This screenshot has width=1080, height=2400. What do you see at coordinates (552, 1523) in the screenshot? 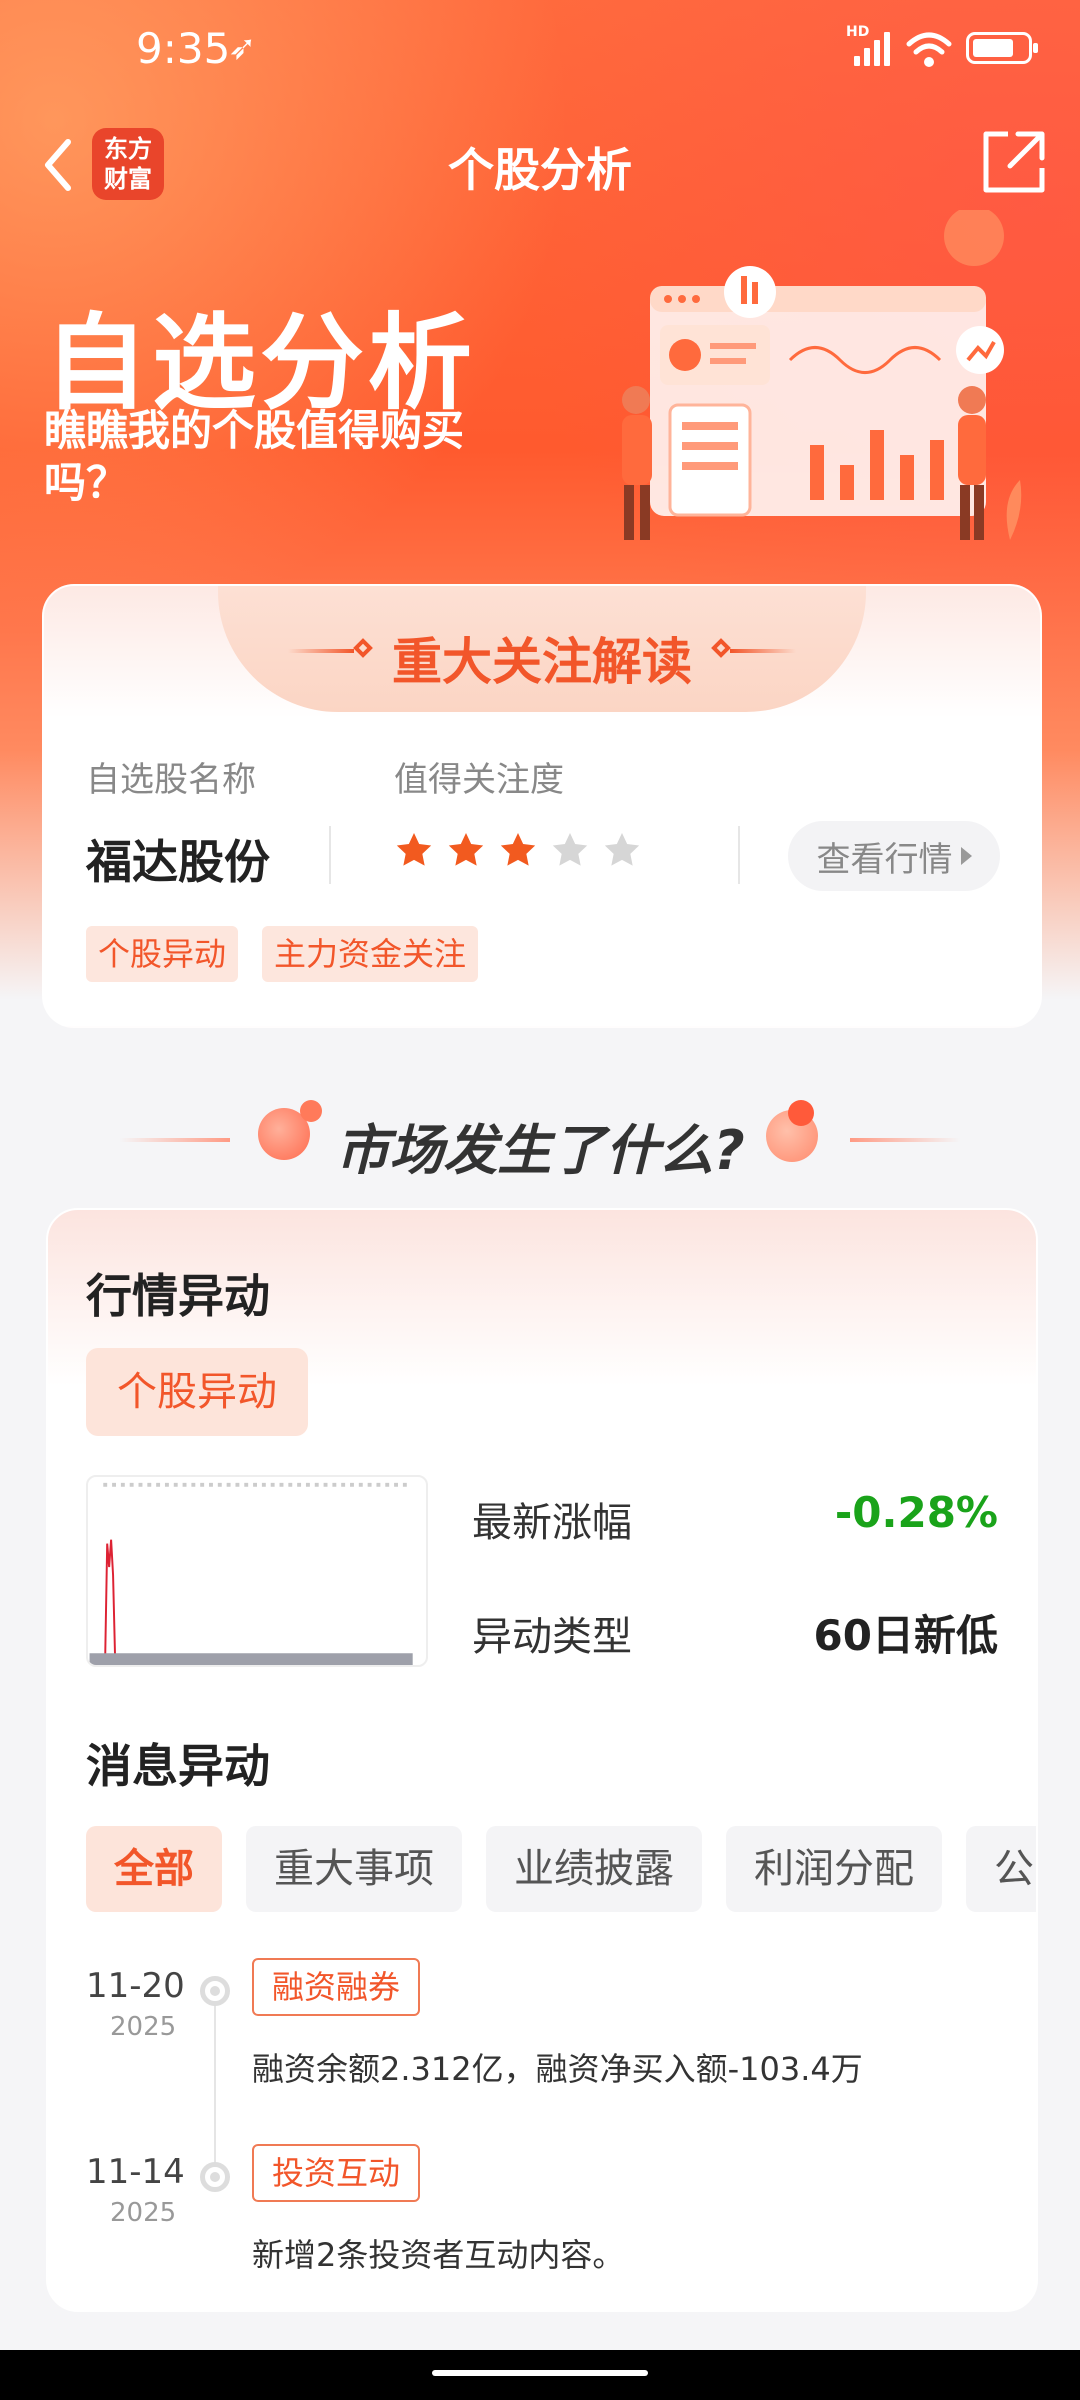
I see `latest-change-label: 最新涨幅` at bounding box center [552, 1523].